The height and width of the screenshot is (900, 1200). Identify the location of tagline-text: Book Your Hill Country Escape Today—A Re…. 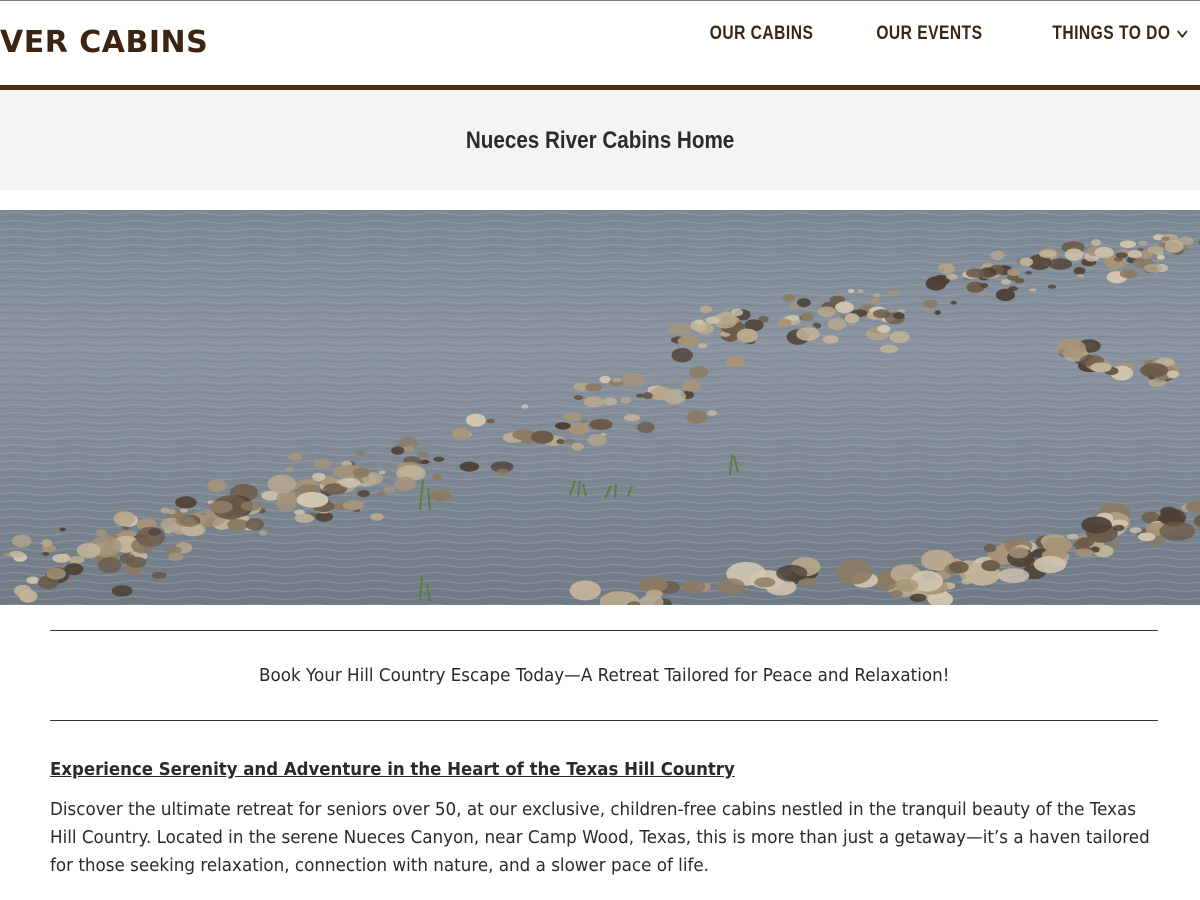
(604, 675).